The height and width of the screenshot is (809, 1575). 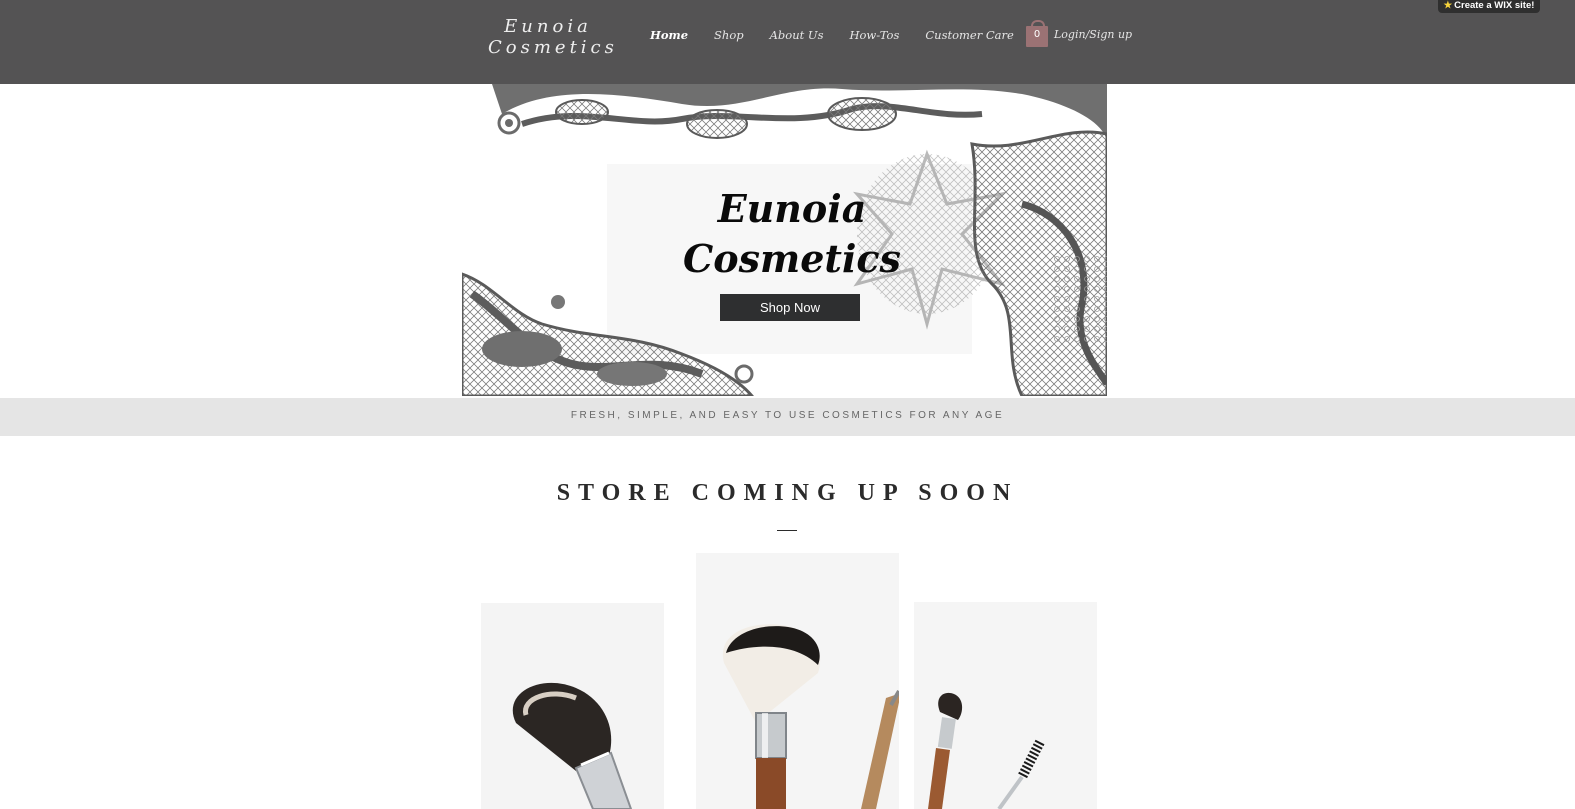 What do you see at coordinates (790, 307) in the screenshot?
I see `shop-now-button: Shop Now` at bounding box center [790, 307].